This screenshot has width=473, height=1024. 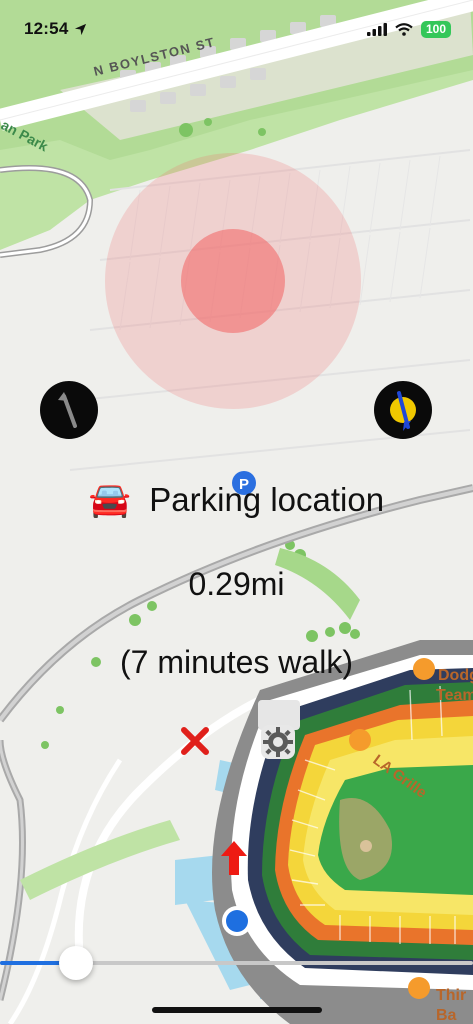 What do you see at coordinates (237, 1010) in the screenshot?
I see `home-indicator` at bounding box center [237, 1010].